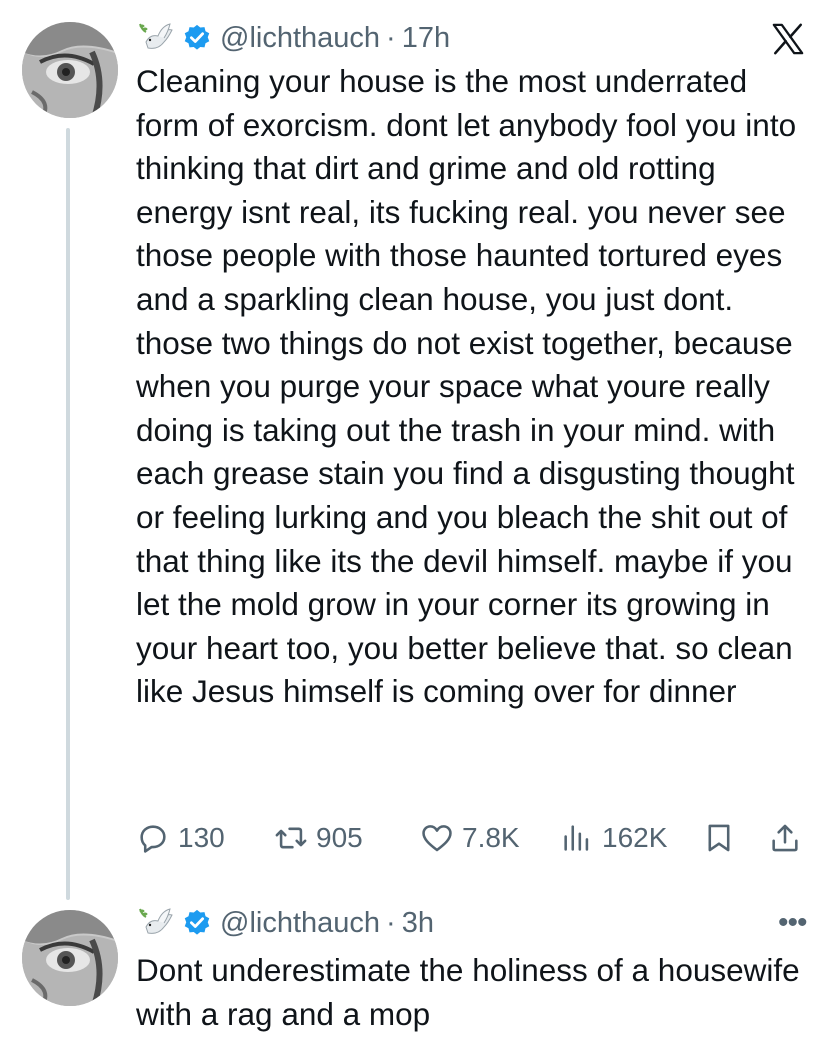 This screenshot has width=828, height=1040. Describe the element at coordinates (291, 838) in the screenshot. I see `repost-icon` at that location.